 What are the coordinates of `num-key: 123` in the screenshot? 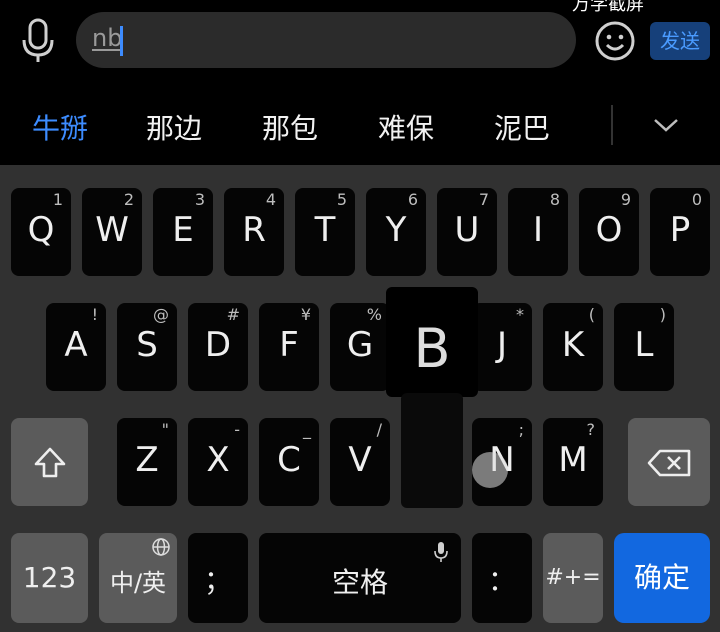 It's located at (49, 578).